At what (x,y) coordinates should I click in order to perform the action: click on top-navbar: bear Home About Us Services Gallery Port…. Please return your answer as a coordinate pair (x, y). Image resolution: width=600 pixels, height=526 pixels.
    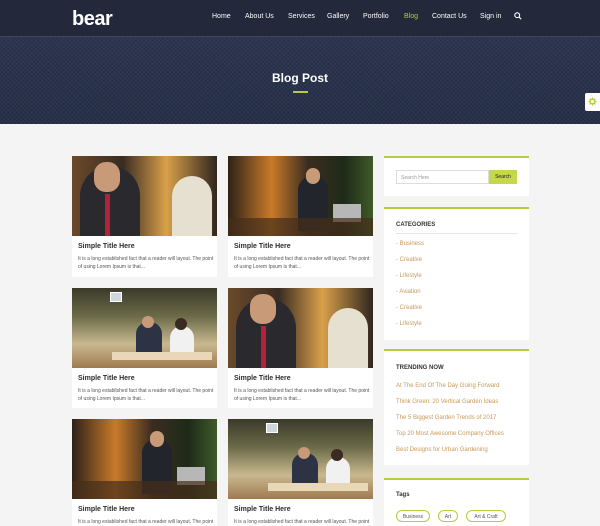
    Looking at the image, I should click on (300, 18).